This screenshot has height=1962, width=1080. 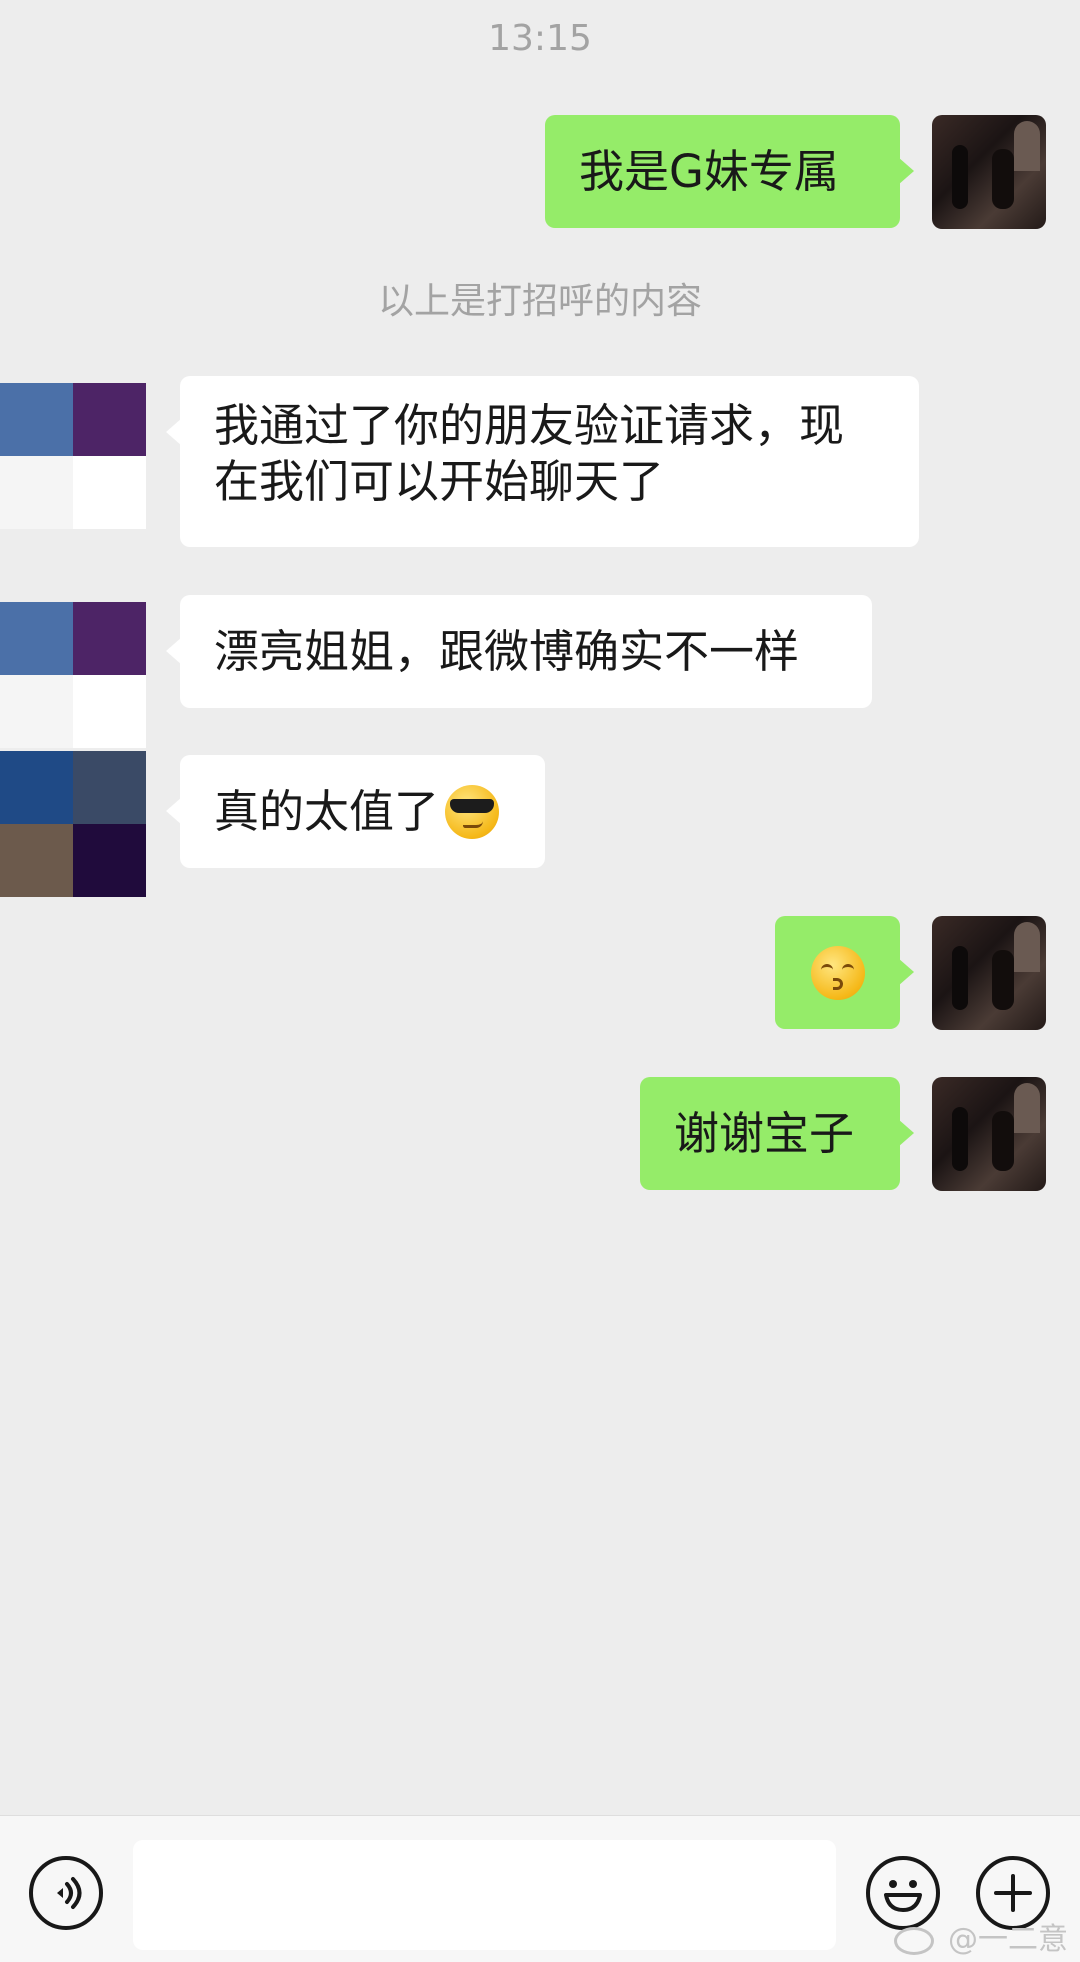 I want to click on message-text-line: 我通过了你的朋友验证请求，现, so click(x=529, y=425).